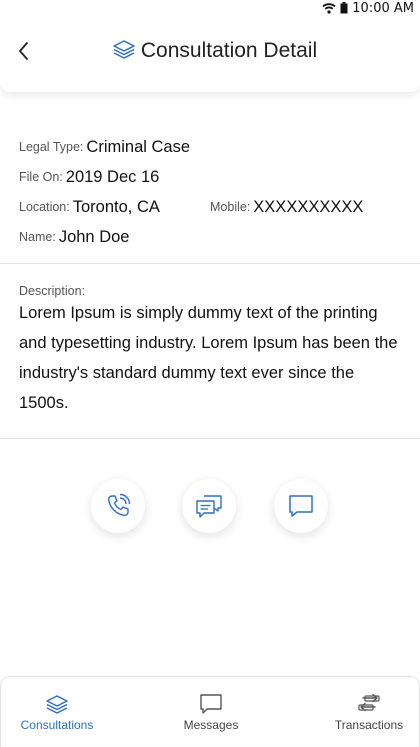 This screenshot has width=420, height=747. I want to click on nav-label-transactions: Transactions, so click(369, 725).